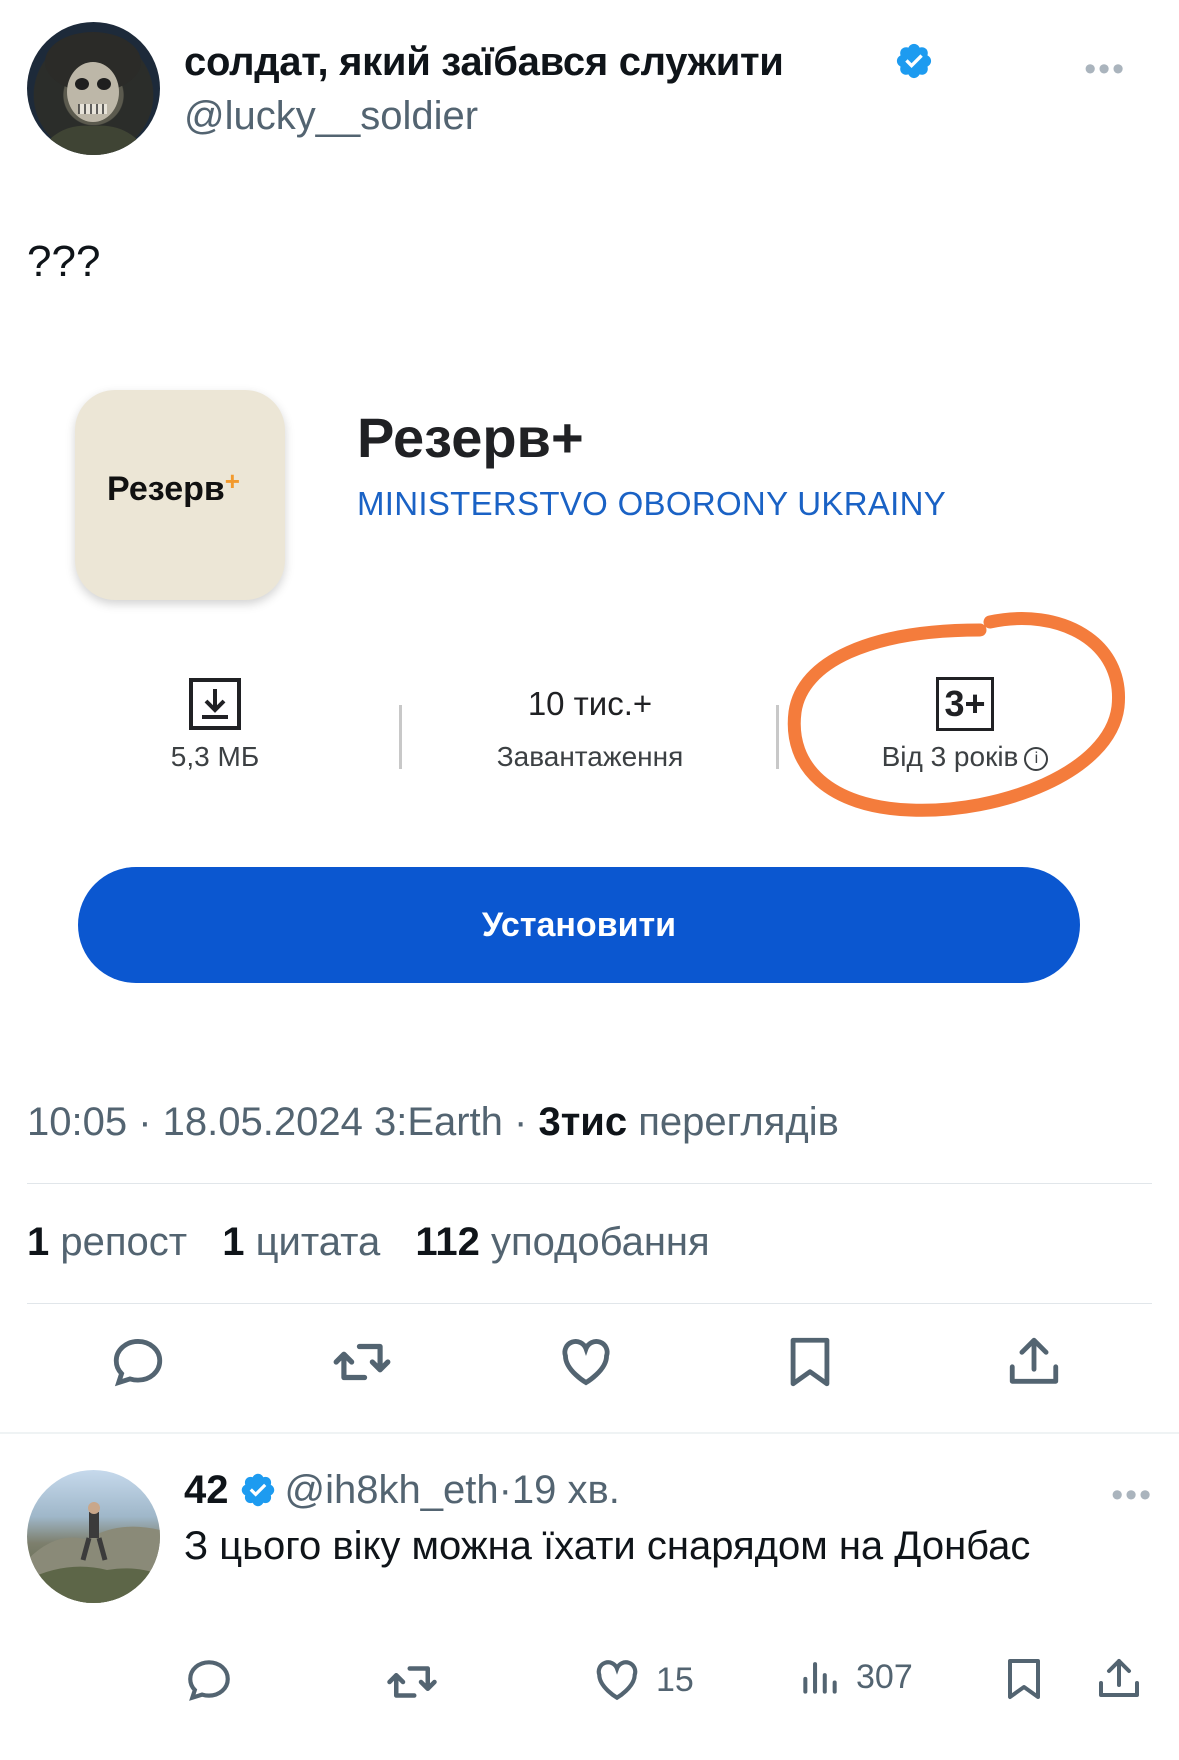 The image size is (1179, 1760). I want to click on reply-retweet-button, so click(412, 1682).